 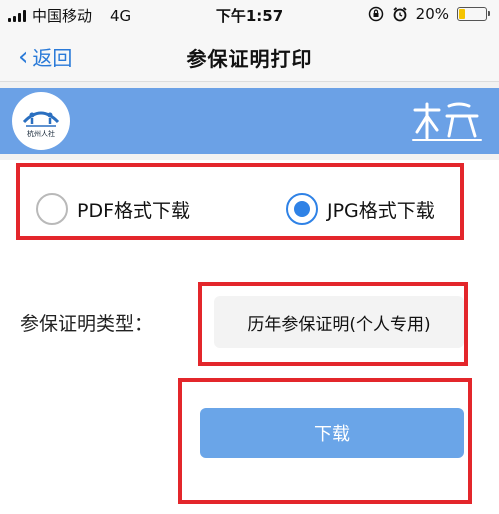 I want to click on nav-bar: ‹ 返回 参保证明打印, so click(x=249, y=56).